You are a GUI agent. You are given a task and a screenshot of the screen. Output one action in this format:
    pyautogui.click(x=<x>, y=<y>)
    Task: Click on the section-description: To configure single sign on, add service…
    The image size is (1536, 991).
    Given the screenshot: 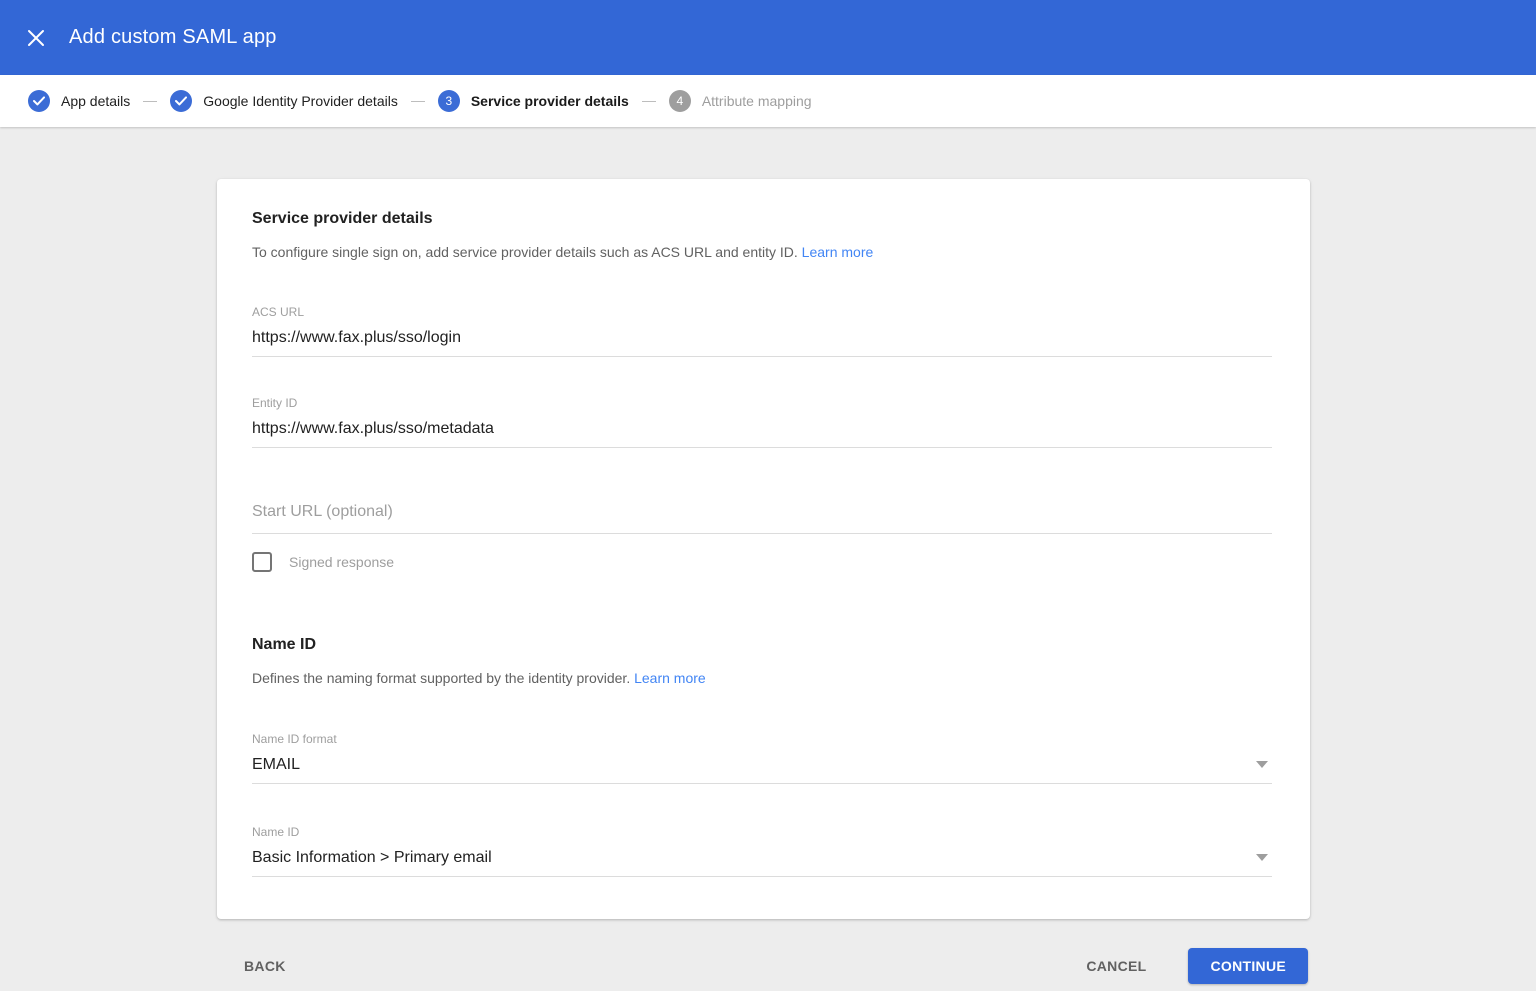 What is the action you would take?
    pyautogui.click(x=762, y=252)
    